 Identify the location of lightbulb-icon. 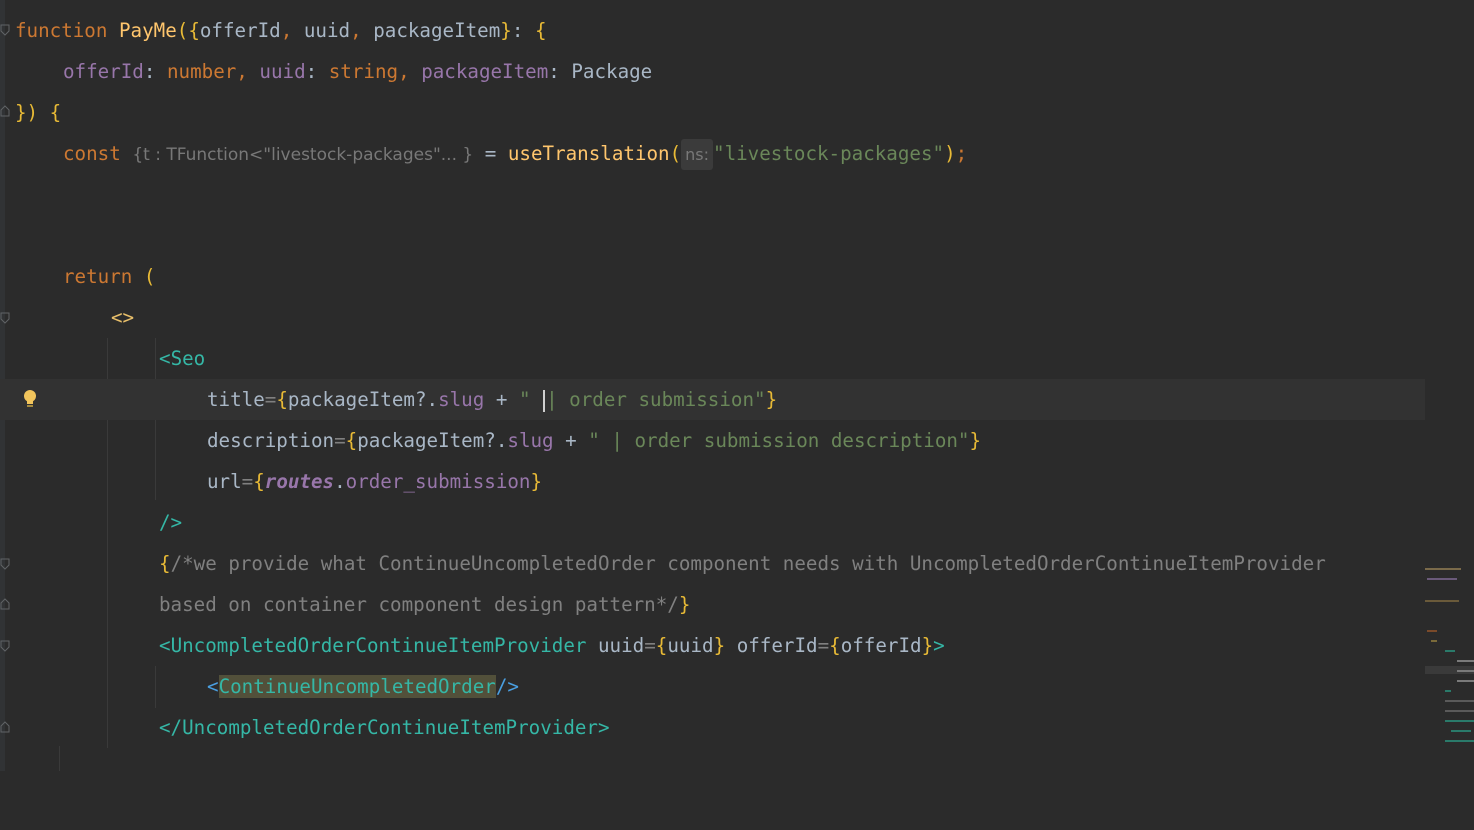
(30, 399).